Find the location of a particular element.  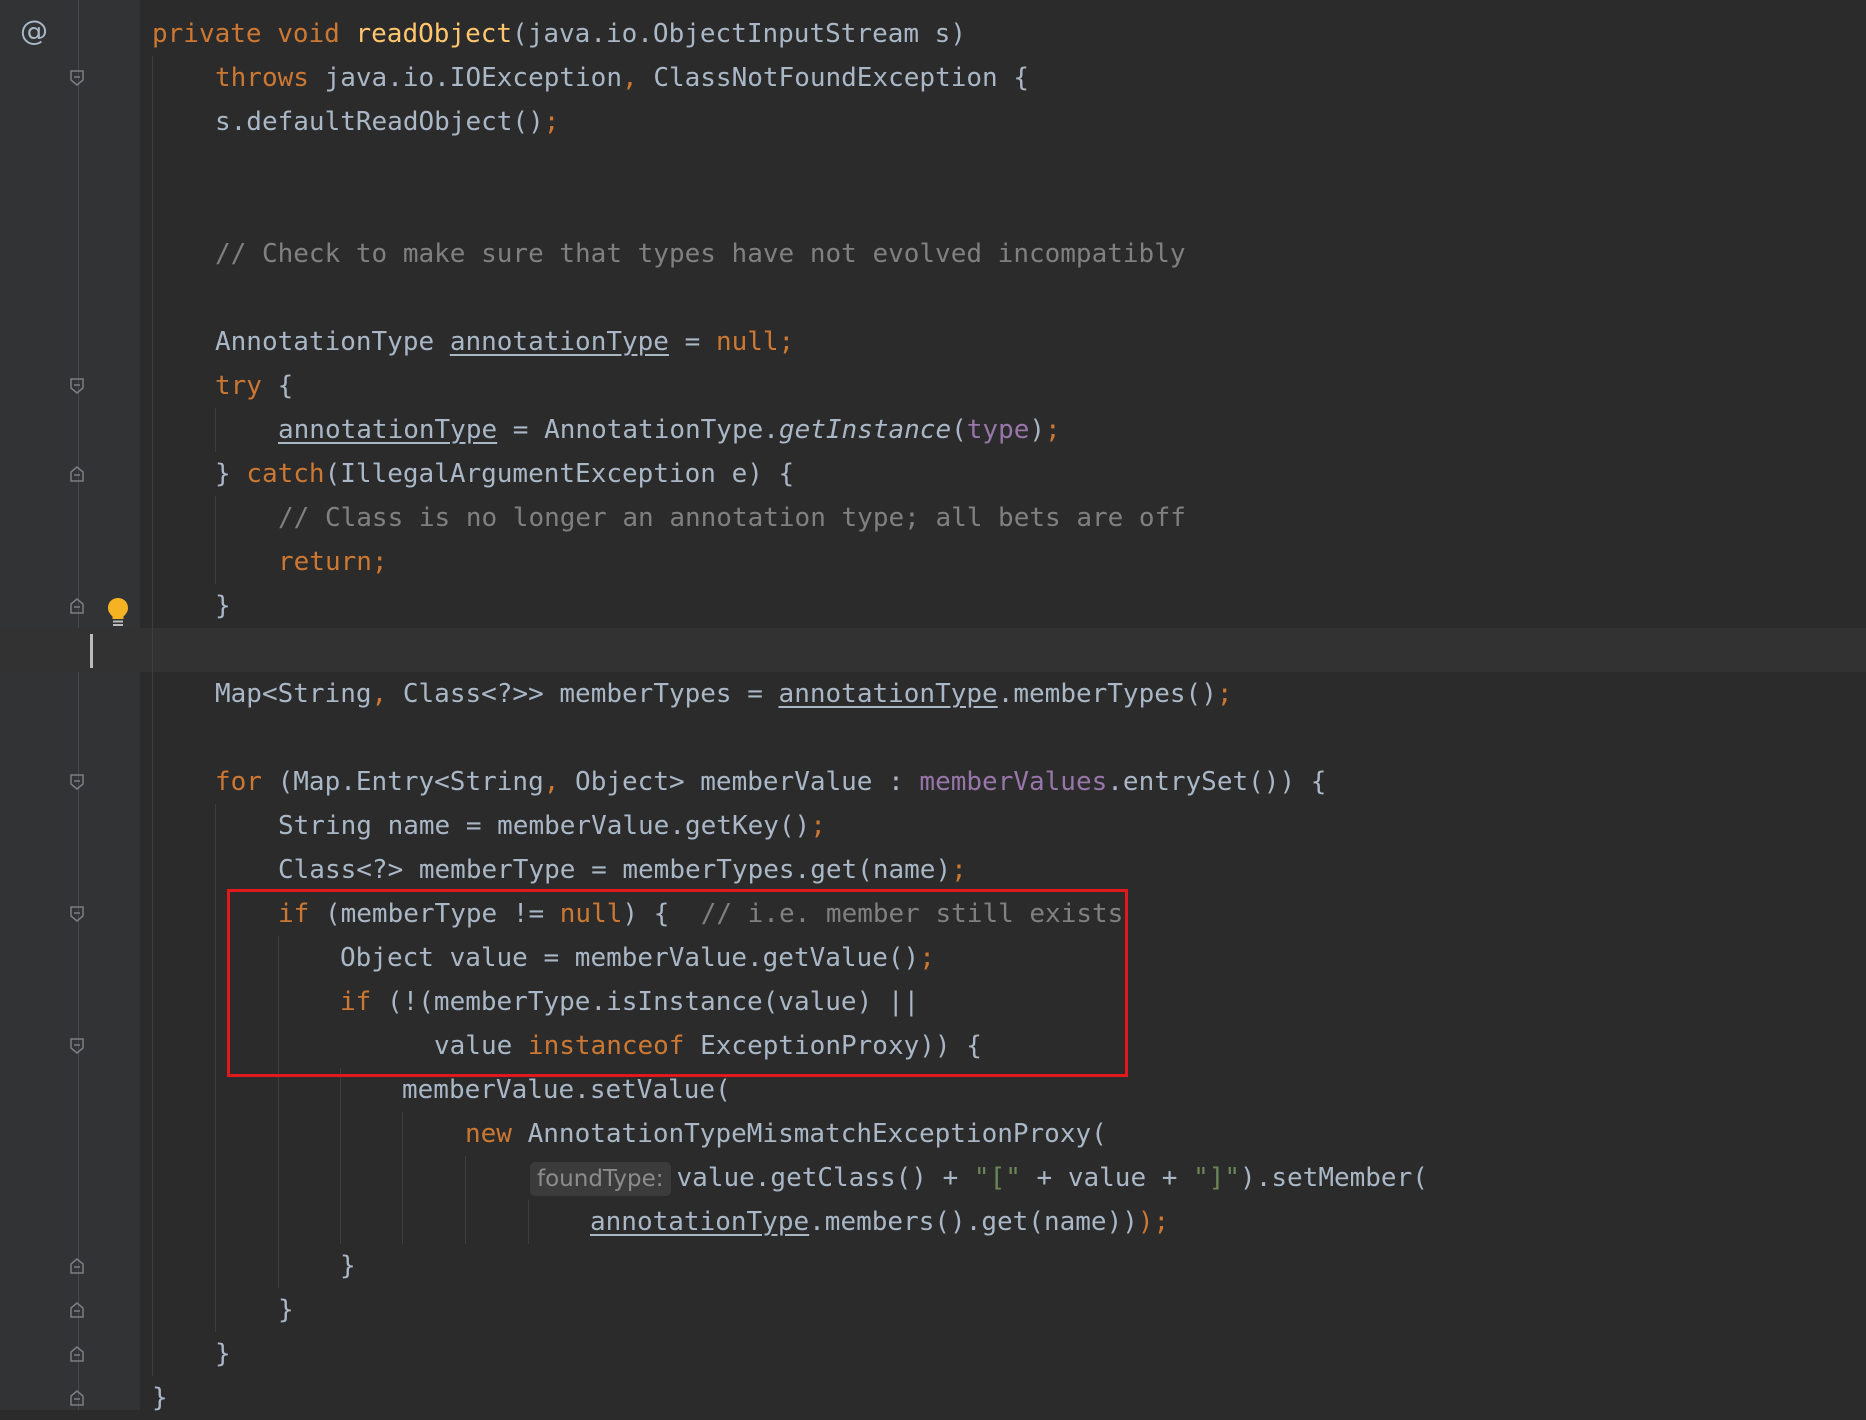

code-token: ) is located at coordinates (1037, 430).